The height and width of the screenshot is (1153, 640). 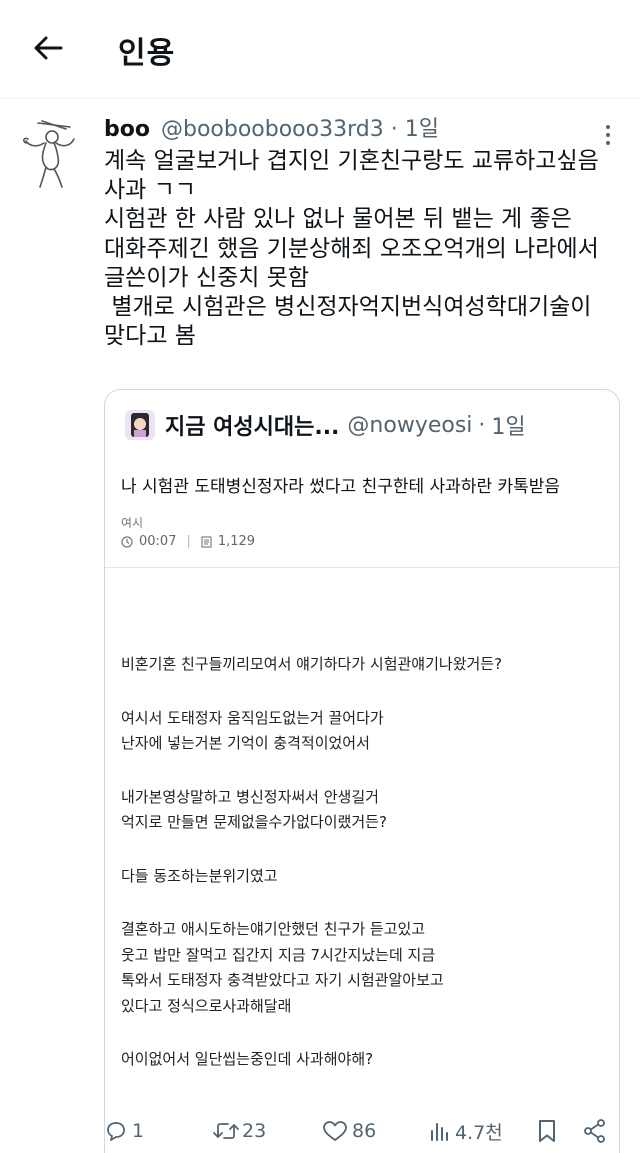 What do you see at coordinates (127, 129) in the screenshot?
I see `author-name: boo` at bounding box center [127, 129].